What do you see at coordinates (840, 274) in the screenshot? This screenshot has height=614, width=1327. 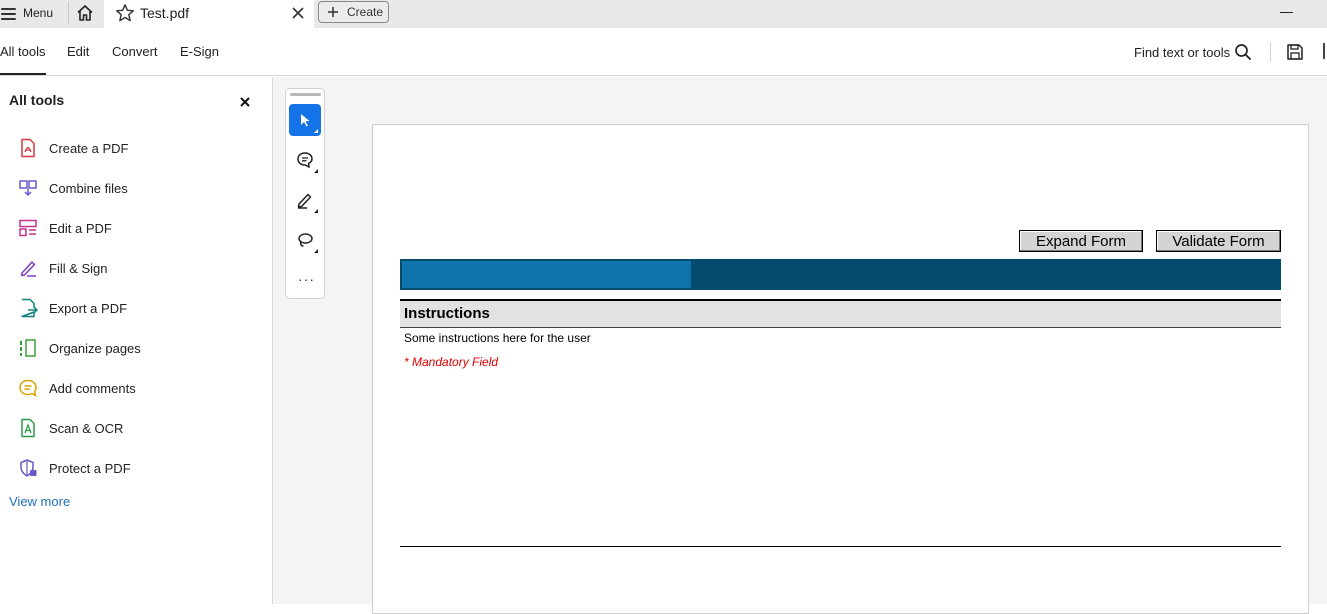 I see `form-header-banner` at bounding box center [840, 274].